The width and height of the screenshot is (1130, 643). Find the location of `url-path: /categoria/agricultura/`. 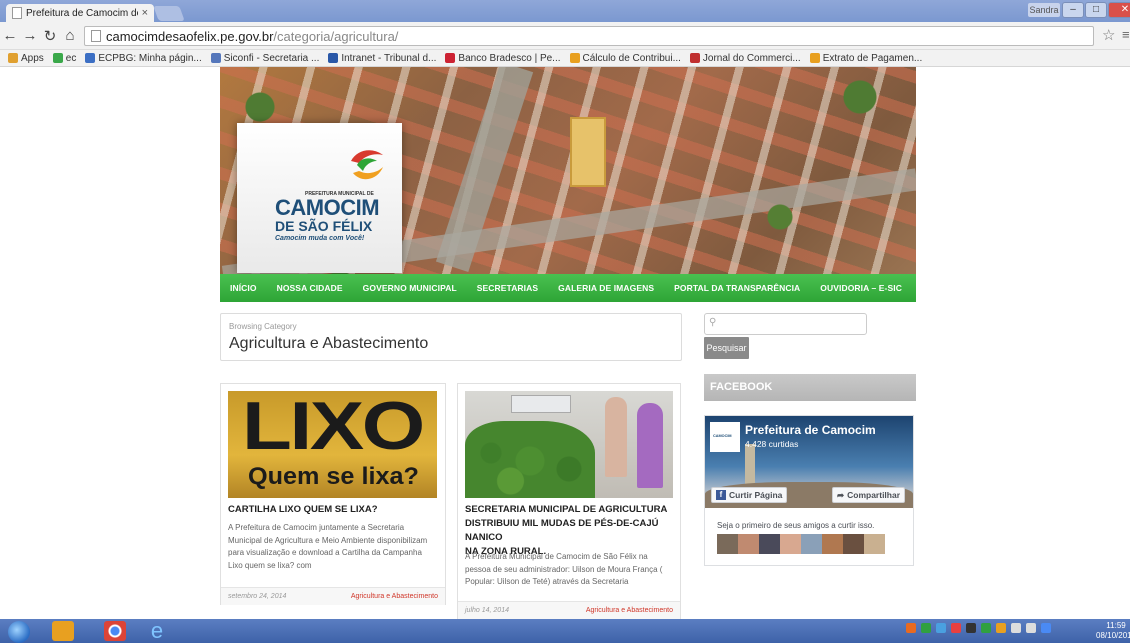

url-path: /categoria/agricultura/ is located at coordinates (336, 36).